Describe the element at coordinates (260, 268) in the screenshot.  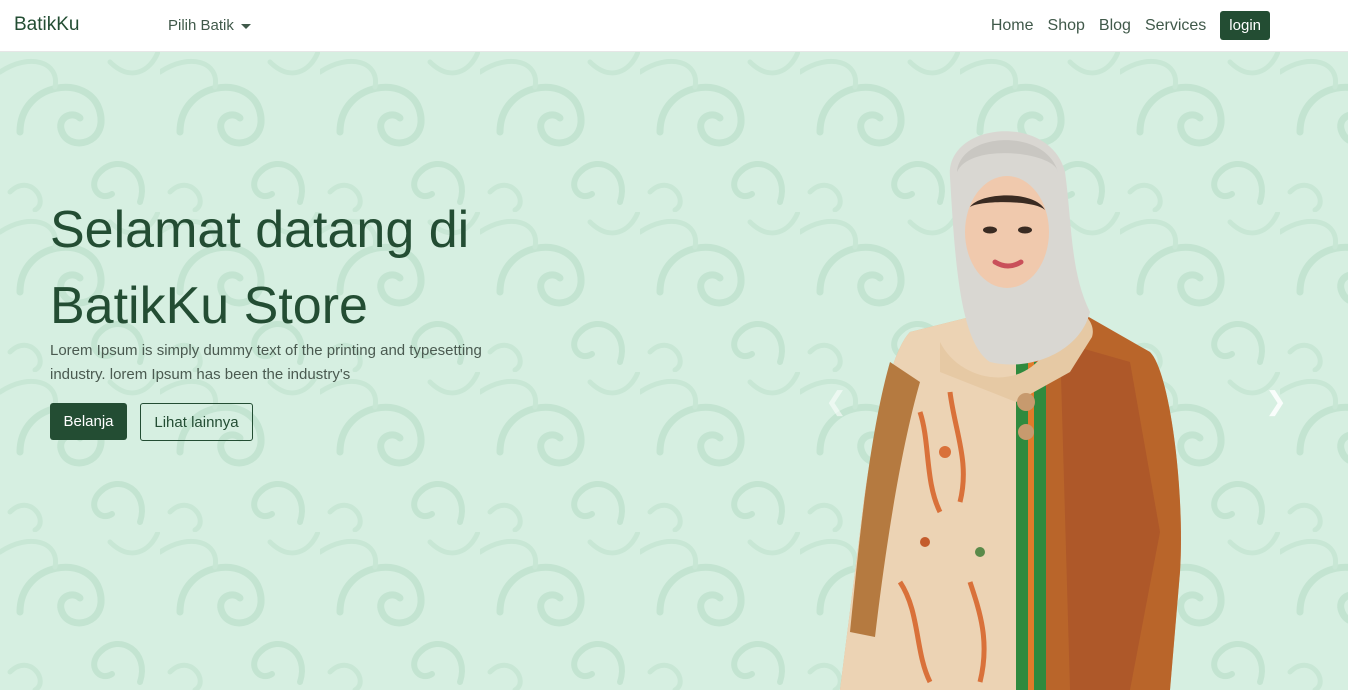
I see `hero-title: Selamat datang di BatikKu Store` at that location.